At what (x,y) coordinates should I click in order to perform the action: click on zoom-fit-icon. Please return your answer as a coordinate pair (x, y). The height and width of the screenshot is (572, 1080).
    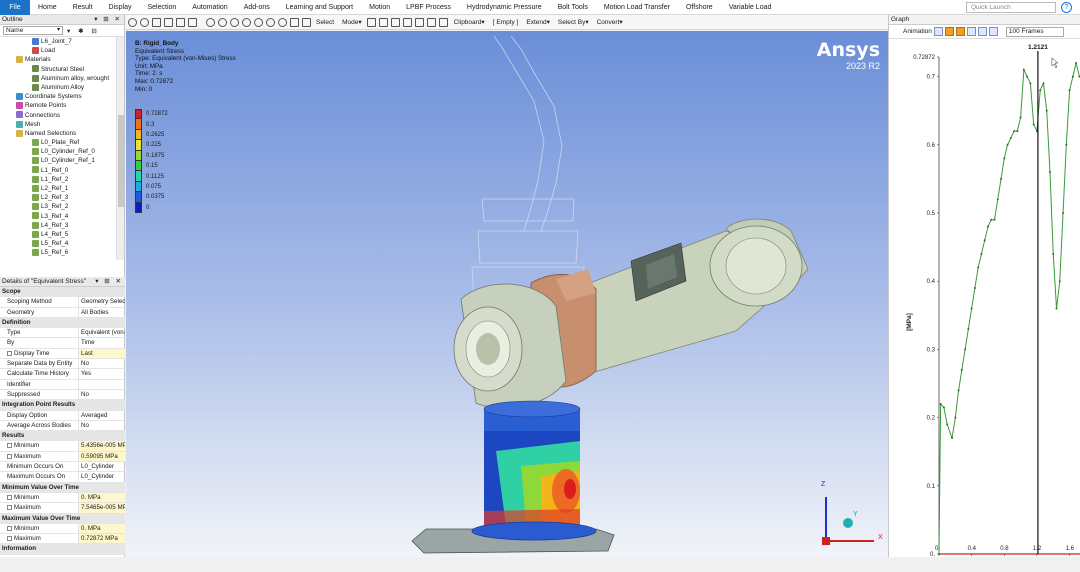
    Looking at the image, I should click on (132, 22).